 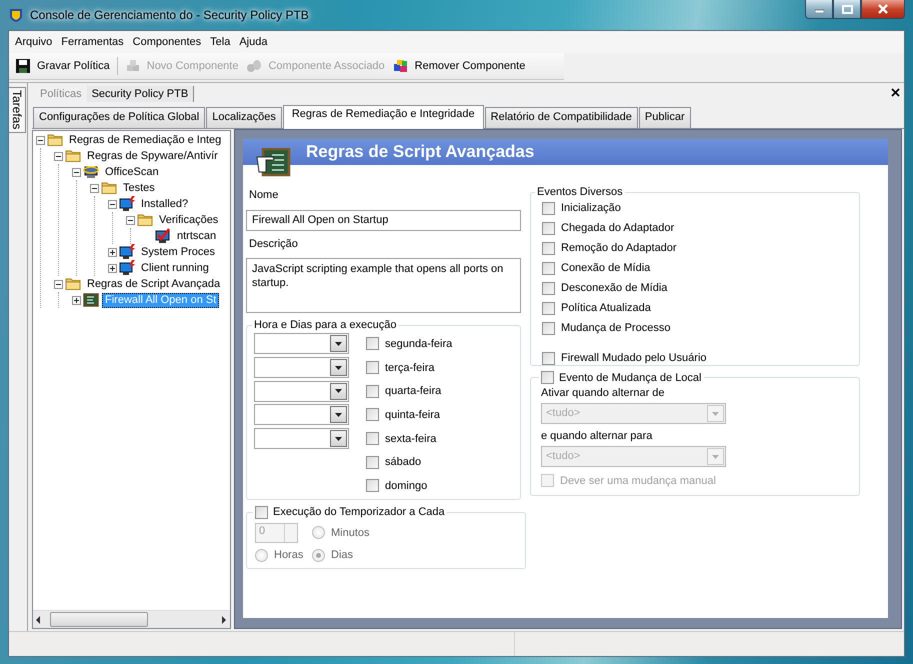 I want to click on chalkboard-hand-icon, so click(x=274, y=163).